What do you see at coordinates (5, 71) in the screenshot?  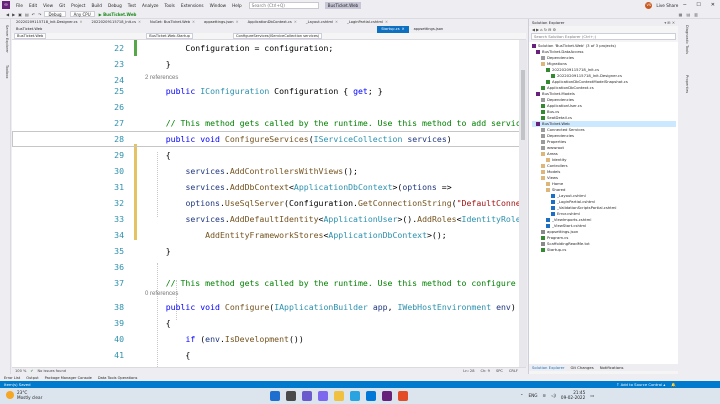 I see `toolbox-tab: Toolbox` at bounding box center [5, 71].